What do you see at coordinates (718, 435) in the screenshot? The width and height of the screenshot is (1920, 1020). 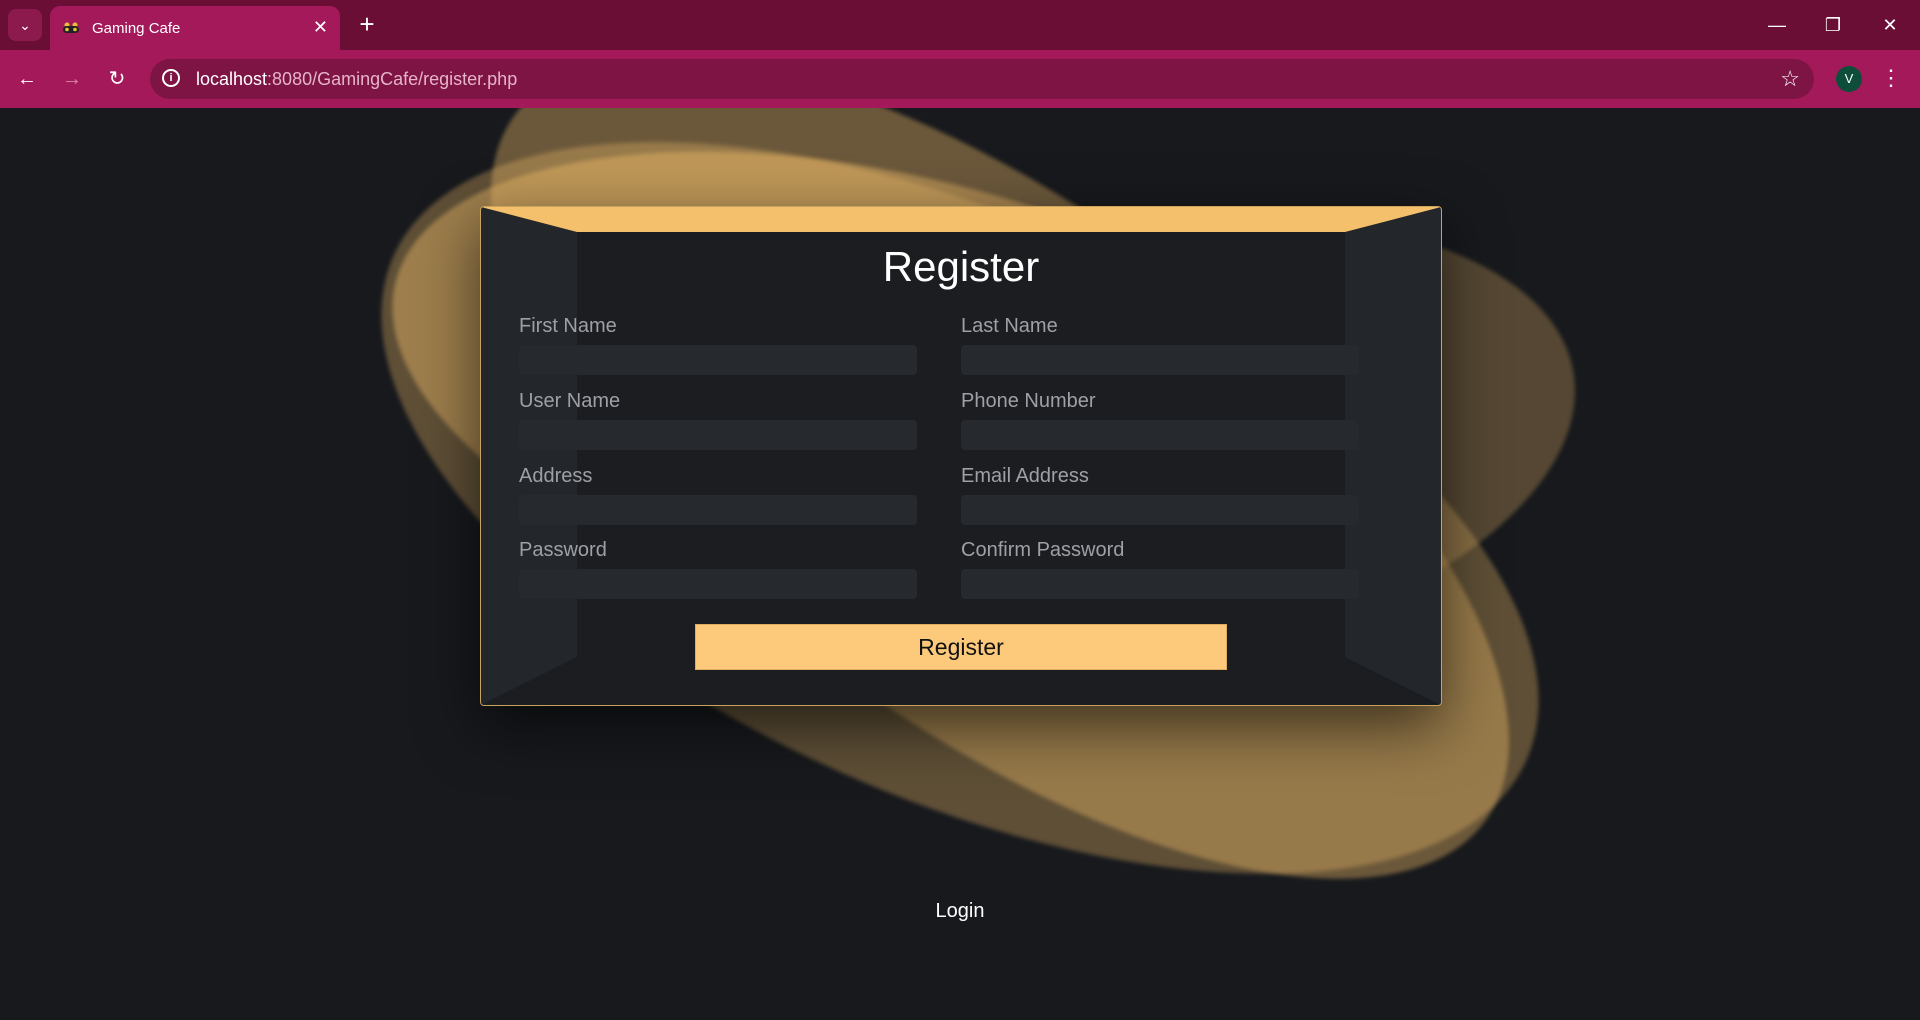 I see `user-name-input` at bounding box center [718, 435].